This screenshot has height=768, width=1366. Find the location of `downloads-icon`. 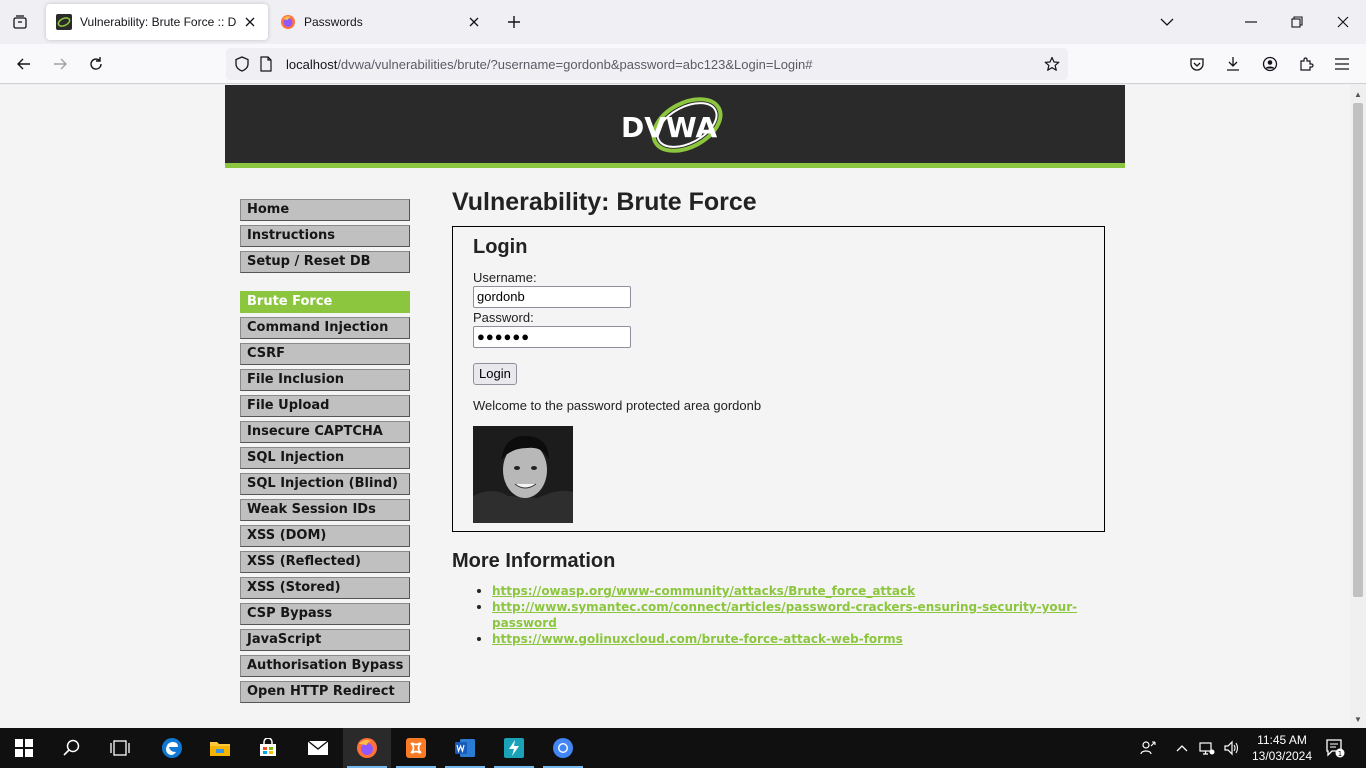

downloads-icon is located at coordinates (1233, 64).